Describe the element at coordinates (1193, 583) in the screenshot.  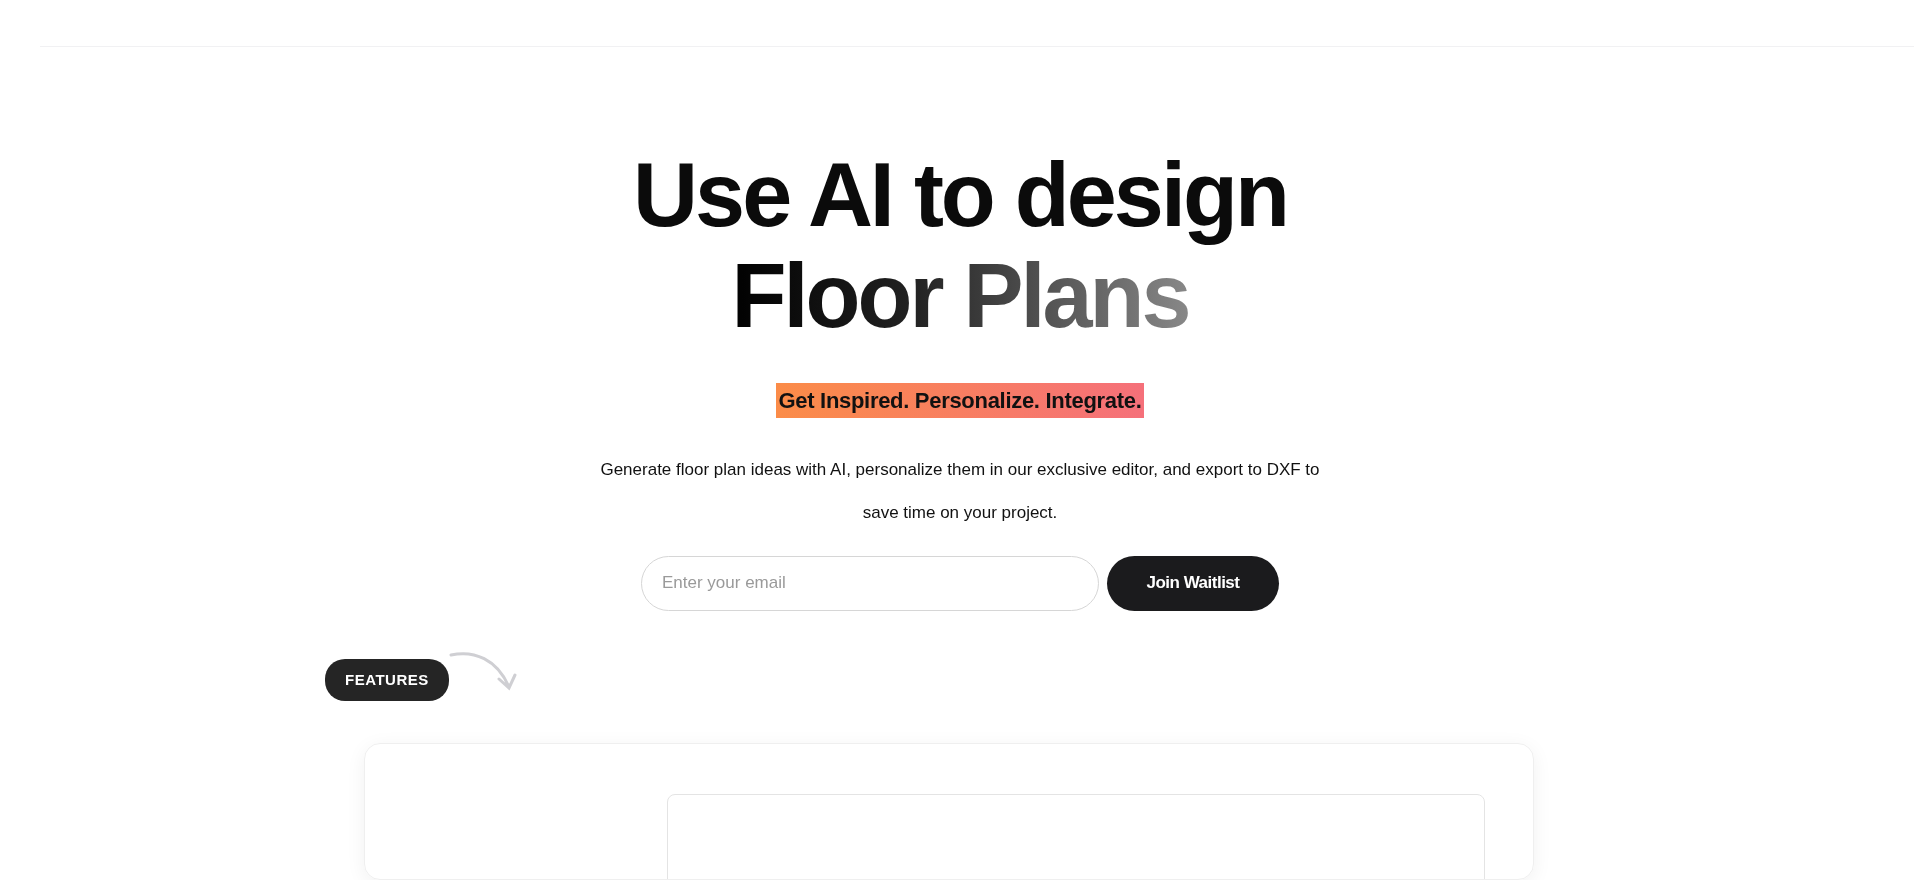
I see `join-waitlist-button: Join Waitlist` at that location.